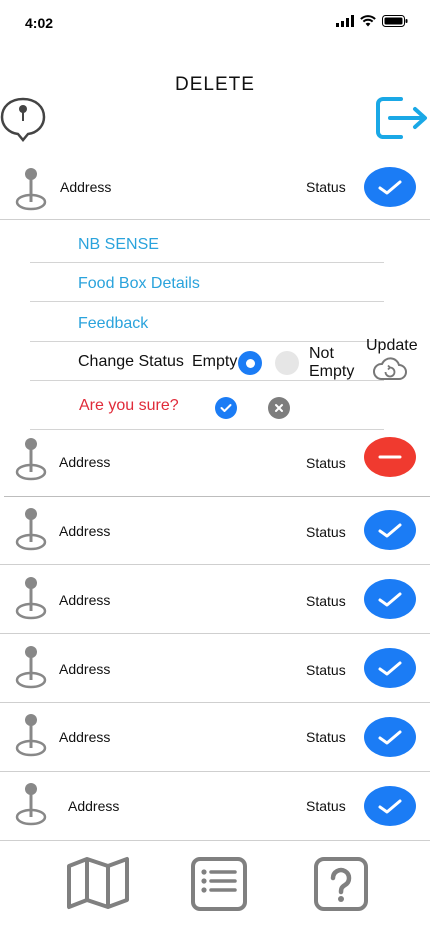 Image resolution: width=430 pixels, height=932 pixels. I want to click on minus-icon, so click(390, 457).